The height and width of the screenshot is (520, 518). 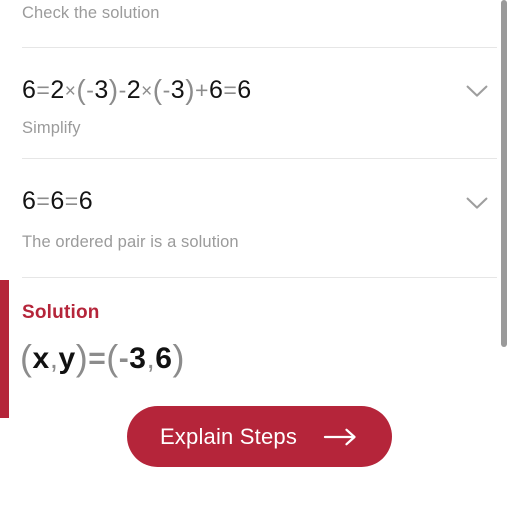 I want to click on step-caption-1: Simplify, so click(x=51, y=128).